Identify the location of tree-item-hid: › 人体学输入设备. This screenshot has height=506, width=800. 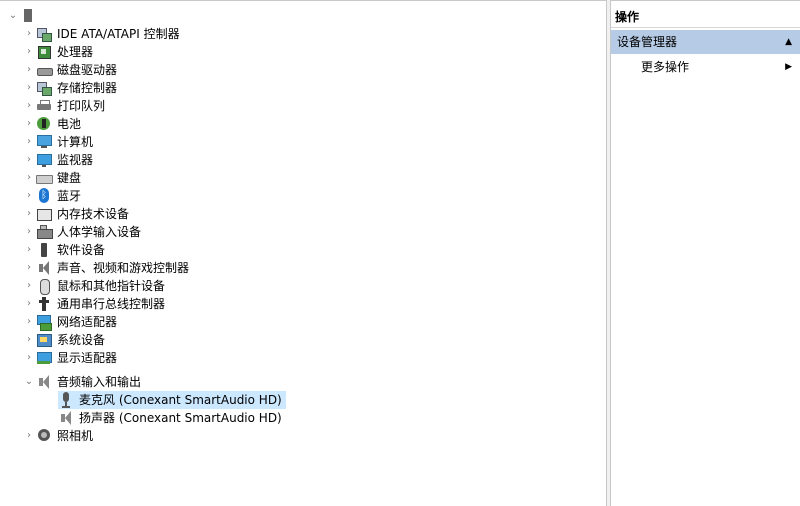
(81, 232).